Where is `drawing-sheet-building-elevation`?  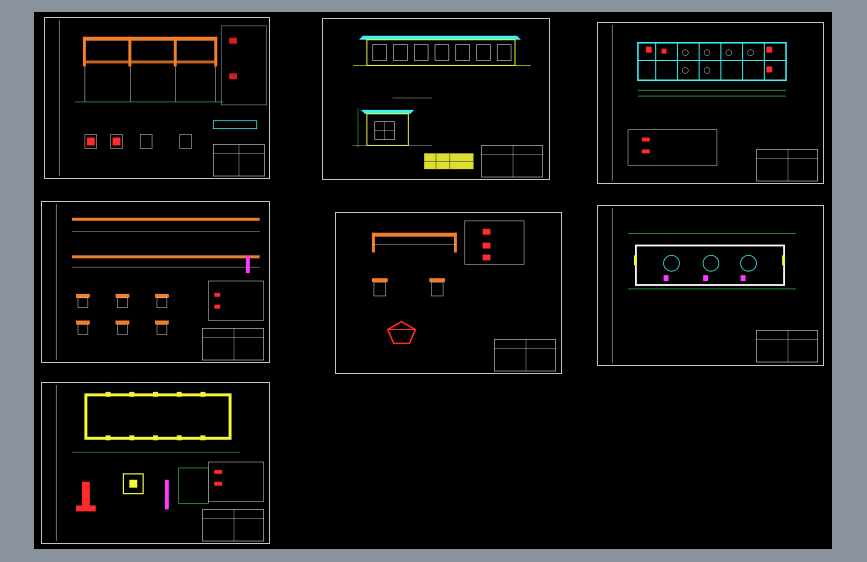
drawing-sheet-building-elevation is located at coordinates (436, 99).